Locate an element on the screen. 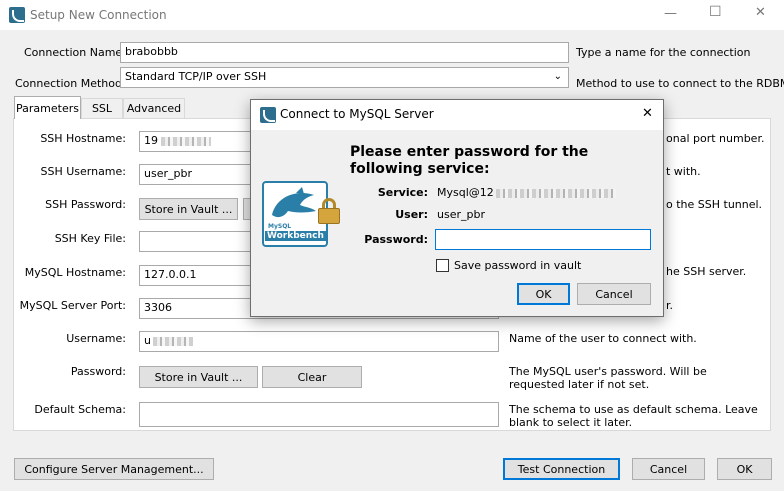 Image resolution: width=784 pixels, height=491 pixels. mysql-workbench-logo: MySQL Workbench is located at coordinates (302, 221).